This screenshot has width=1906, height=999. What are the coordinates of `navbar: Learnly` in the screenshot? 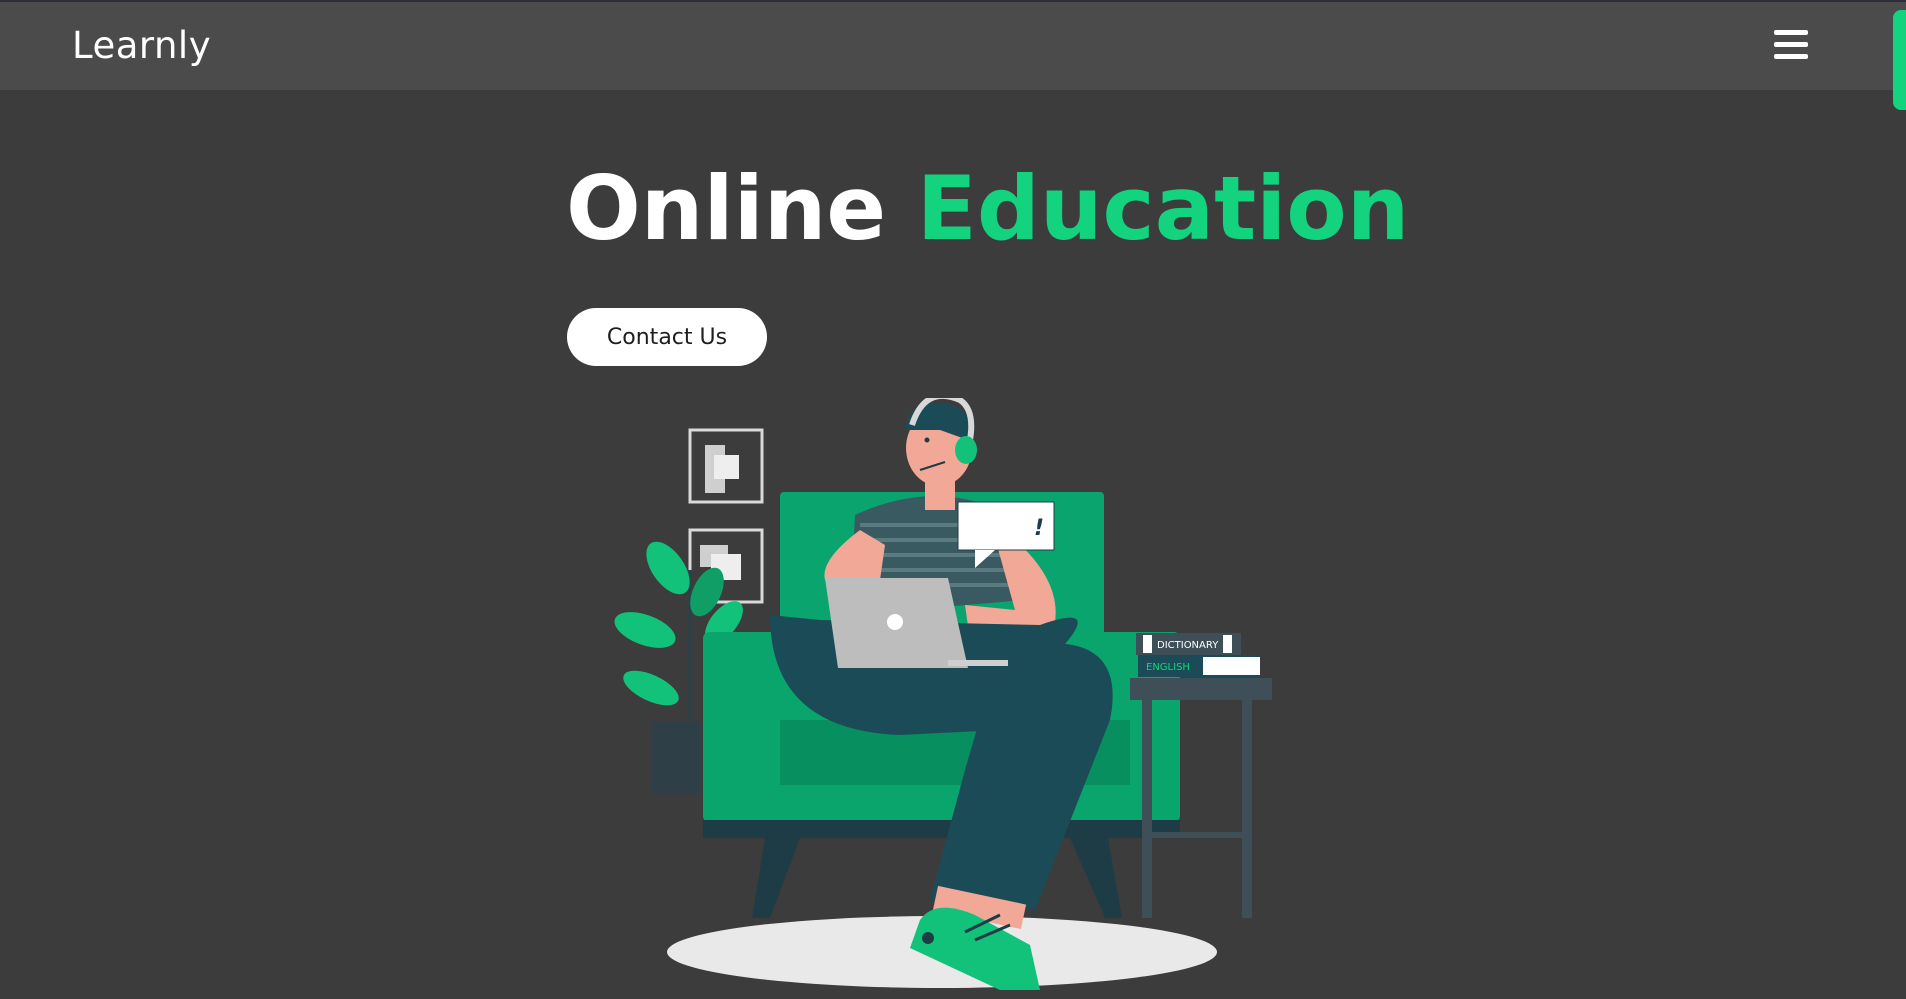 It's located at (953, 46).